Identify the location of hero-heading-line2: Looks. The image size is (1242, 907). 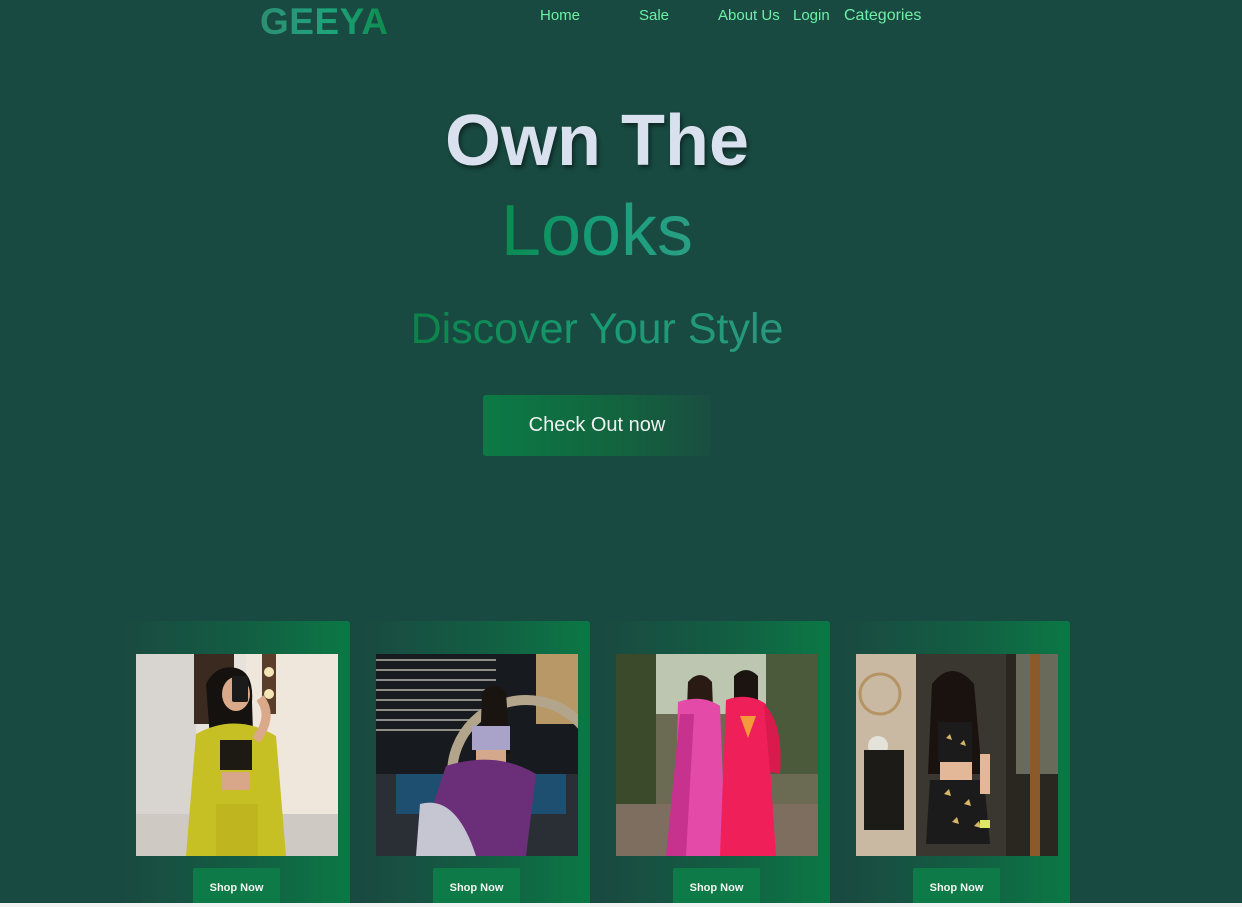
(597, 231).